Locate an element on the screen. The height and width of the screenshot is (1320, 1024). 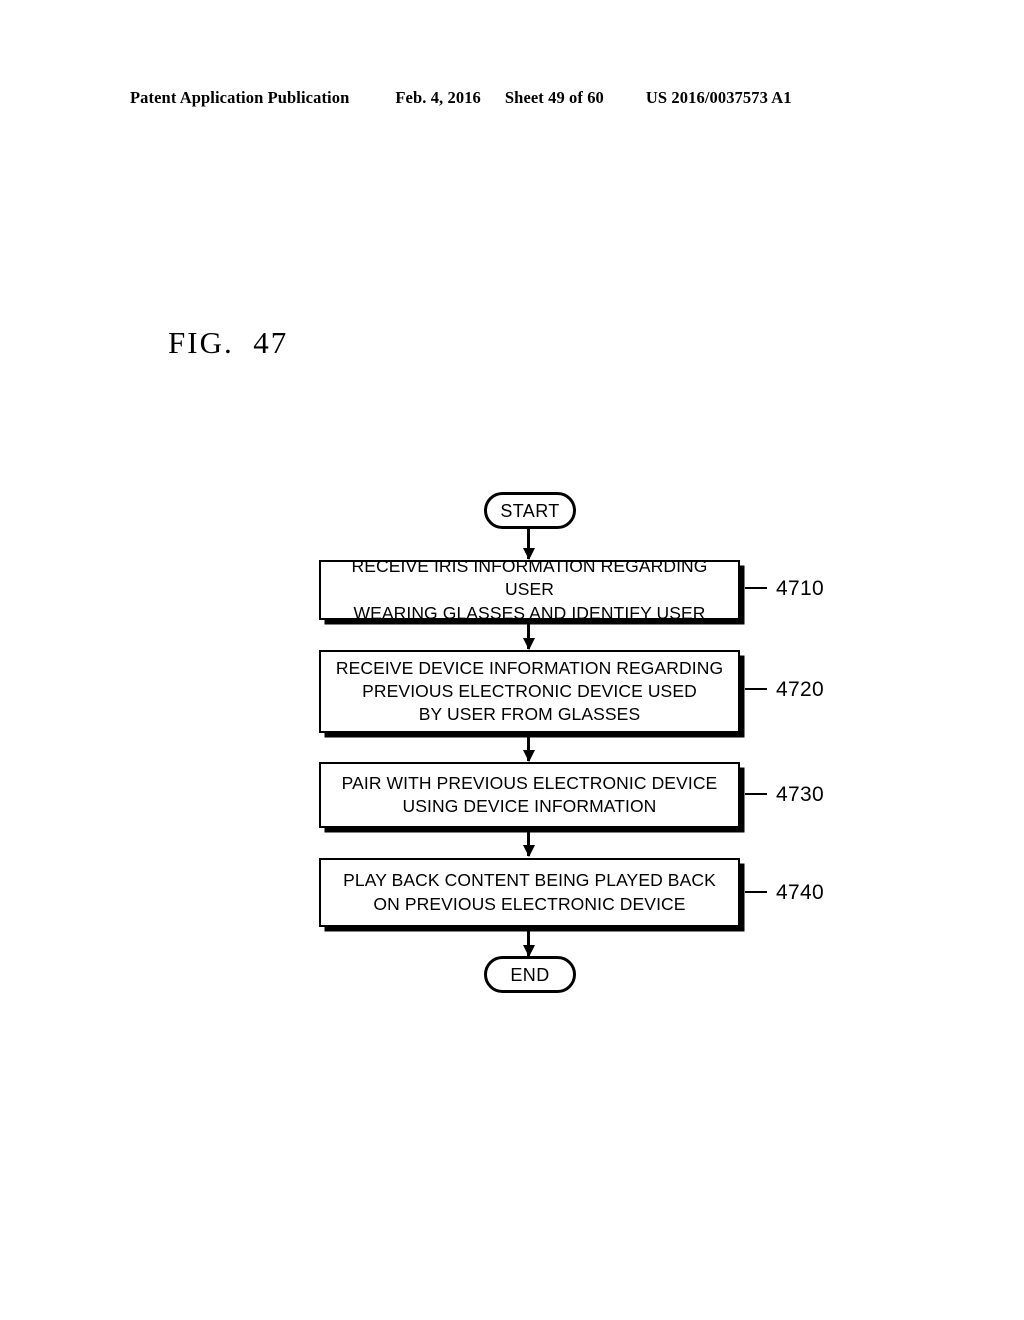
flow-step-4710-line-1: RECEIVE IRIS INFORMATION REGARDING USER is located at coordinates (529, 578).